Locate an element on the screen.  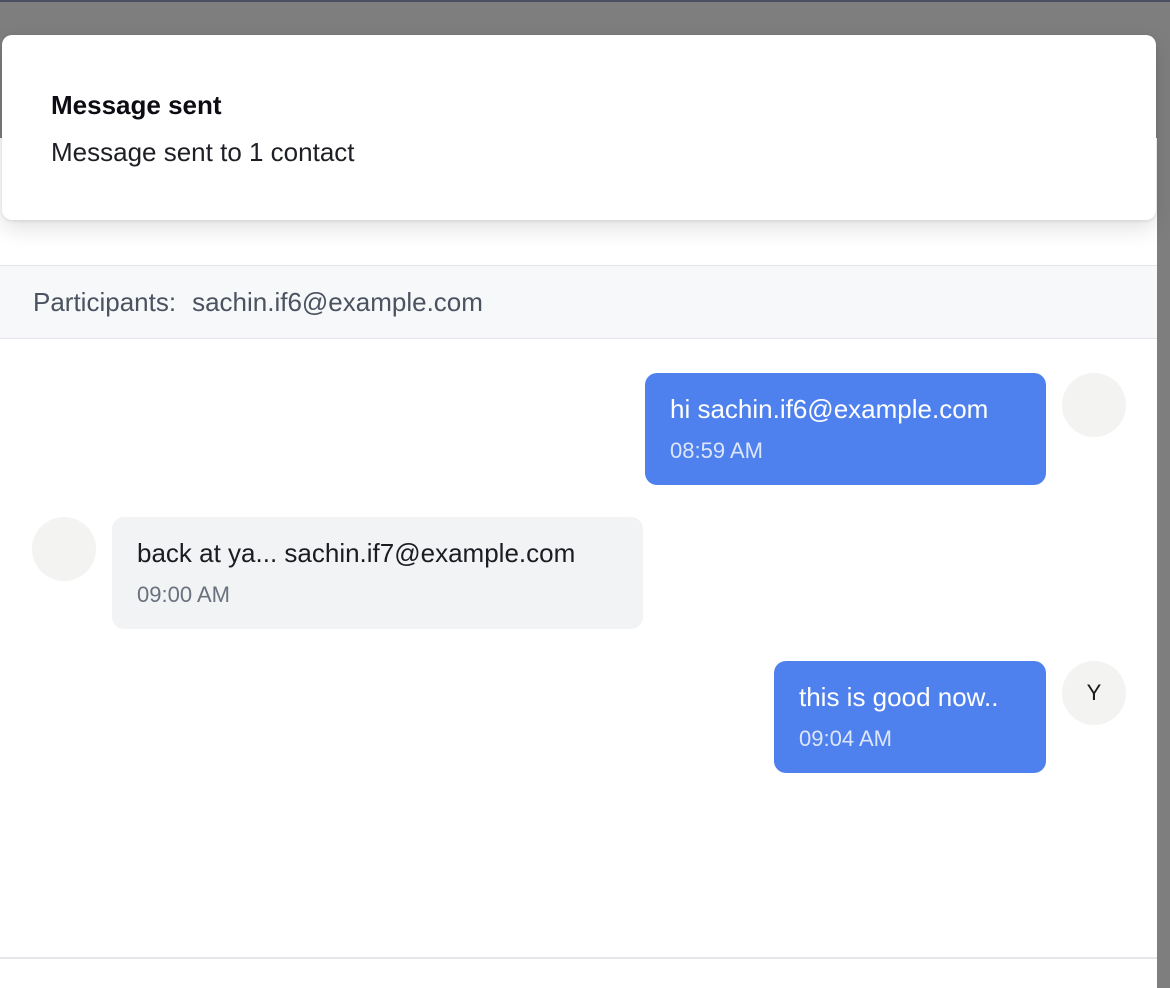
toast-title: Message sent is located at coordinates (136, 105).